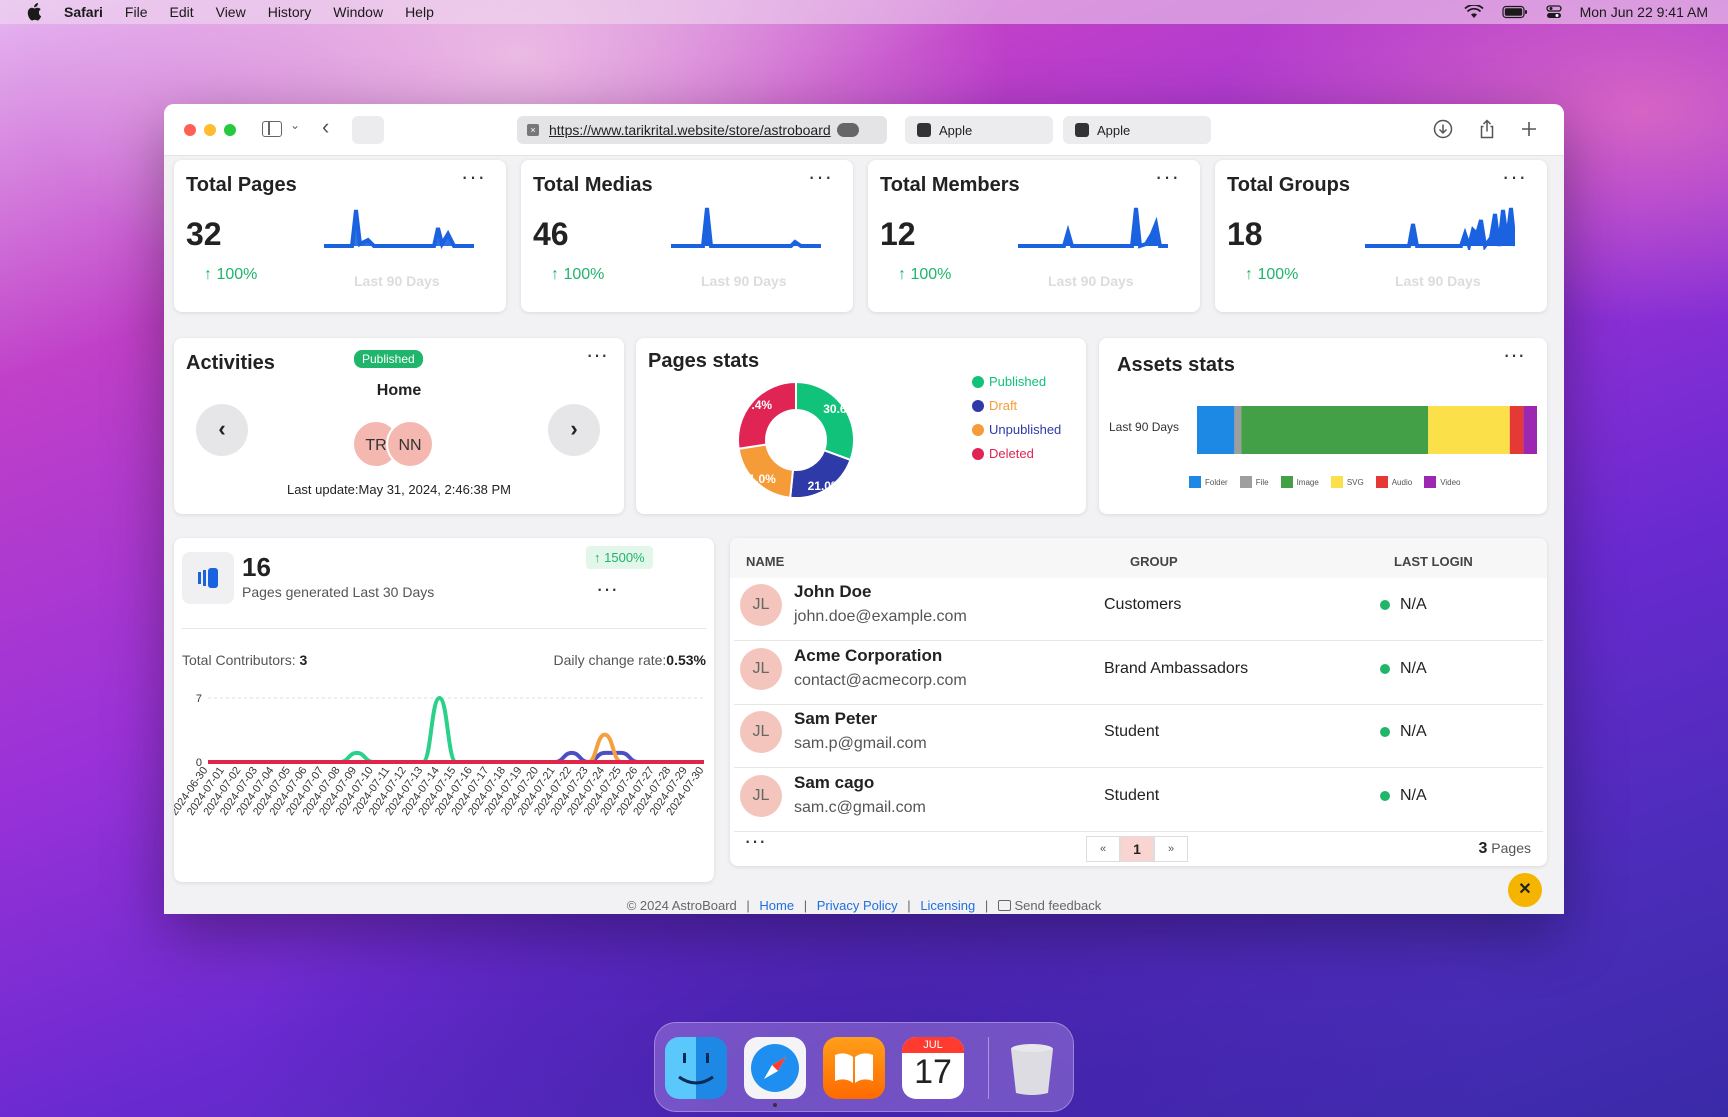  What do you see at coordinates (766, 471) in the screenshot?
I see `pie-slice-draft` at bounding box center [766, 471].